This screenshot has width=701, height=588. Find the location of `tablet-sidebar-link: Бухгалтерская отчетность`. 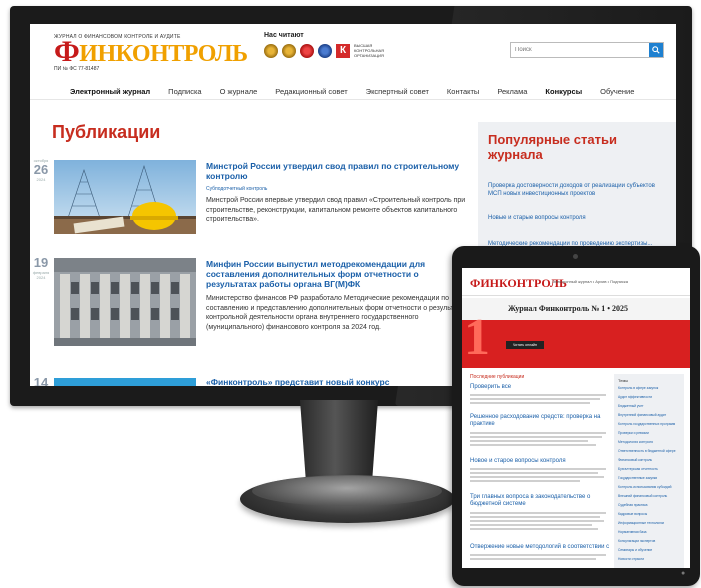

tablet-sidebar-link: Бухгалтерская отчетность is located at coordinates (649, 469).